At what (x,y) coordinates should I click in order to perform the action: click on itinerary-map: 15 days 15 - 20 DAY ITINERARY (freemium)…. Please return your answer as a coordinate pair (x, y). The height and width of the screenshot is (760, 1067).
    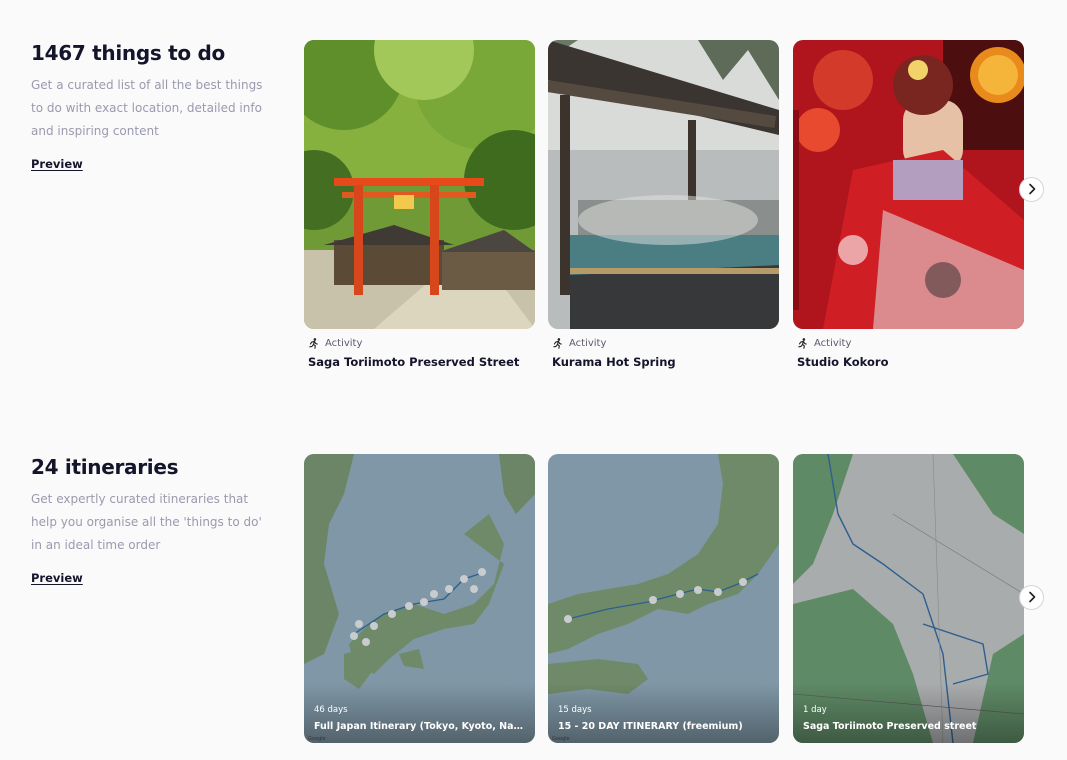
    Looking at the image, I should click on (663, 598).